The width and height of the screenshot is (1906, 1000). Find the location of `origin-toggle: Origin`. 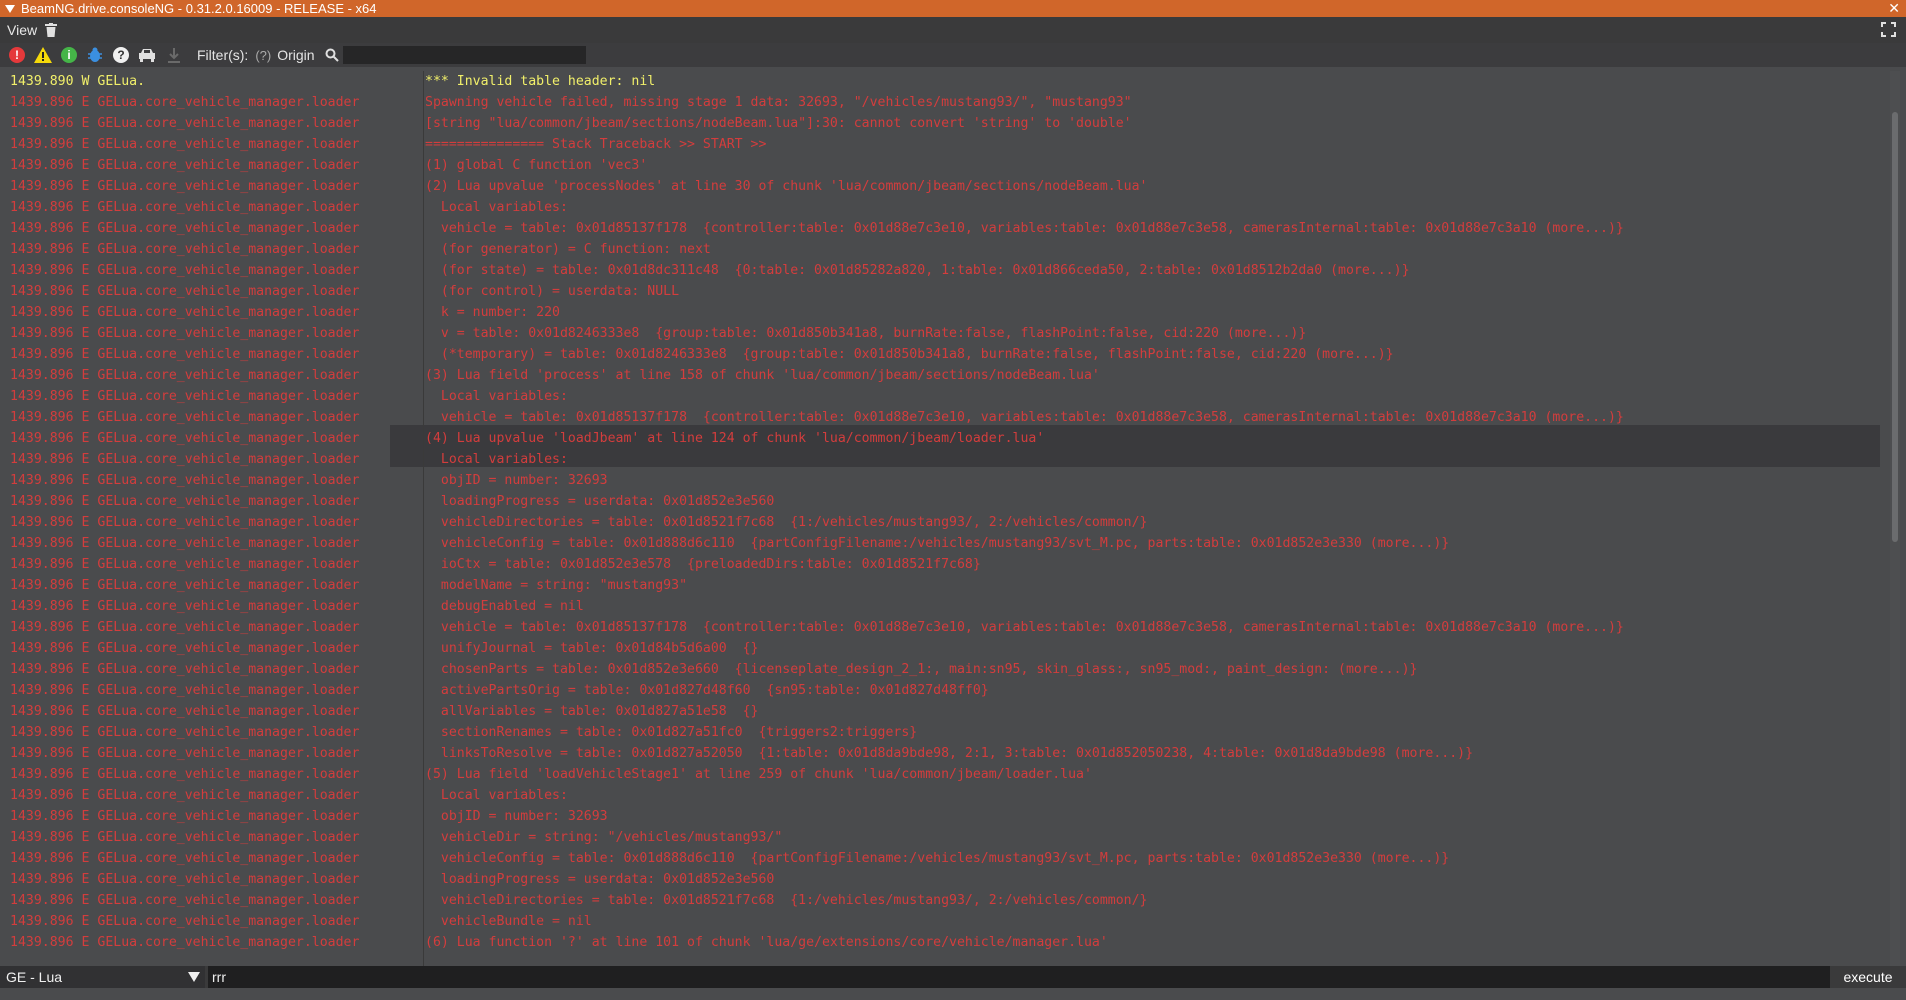

origin-toggle: Origin is located at coordinates (295, 55).